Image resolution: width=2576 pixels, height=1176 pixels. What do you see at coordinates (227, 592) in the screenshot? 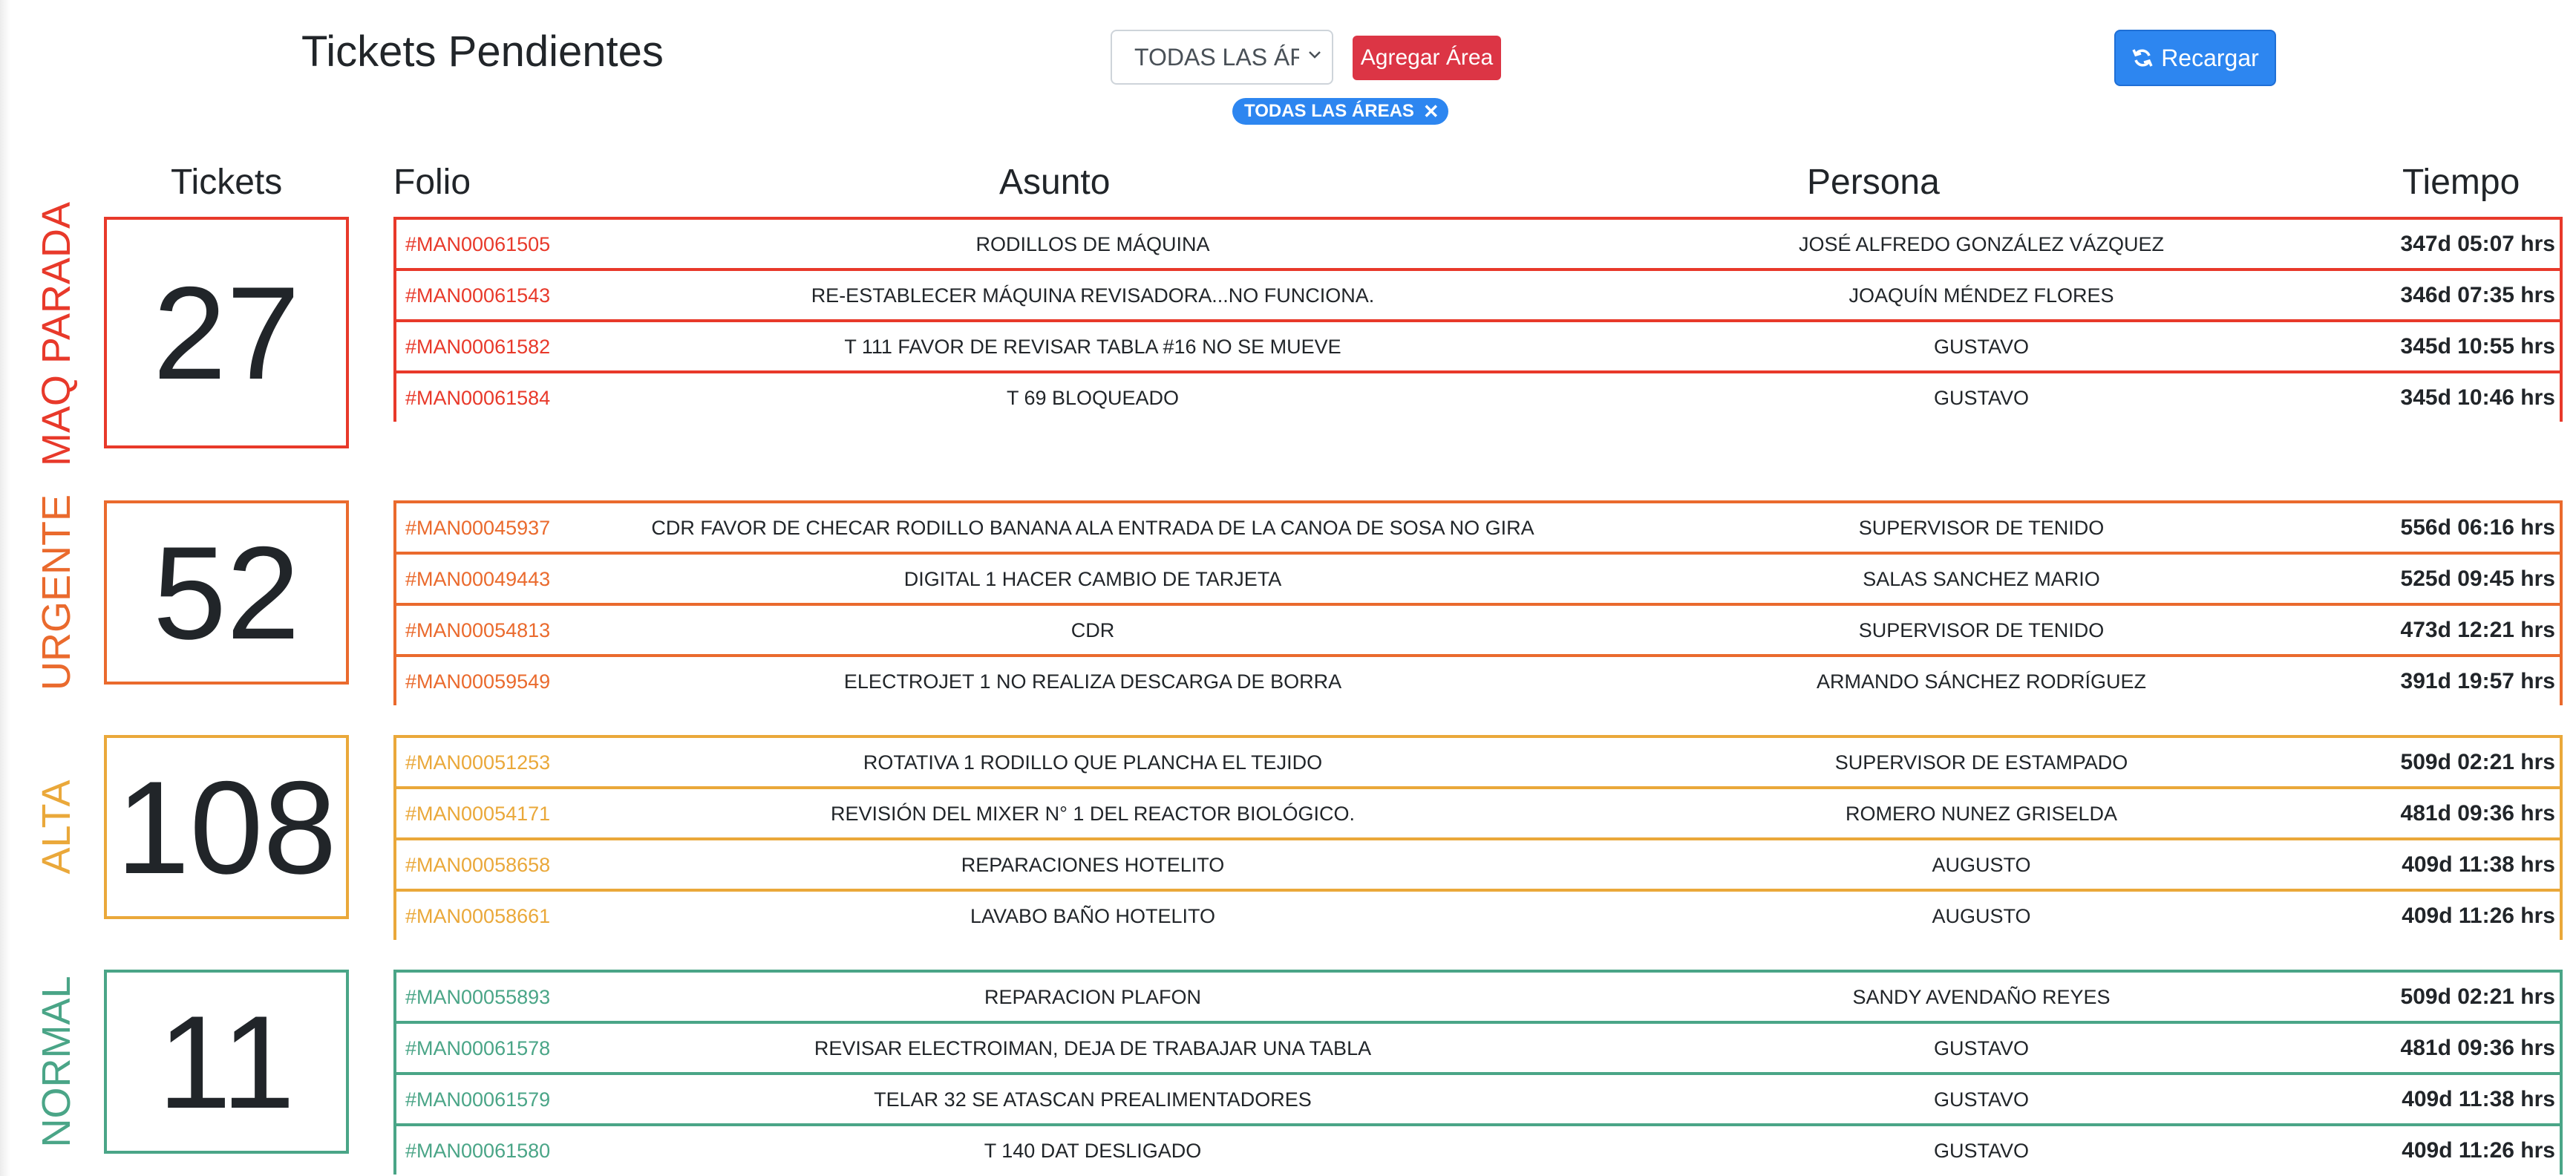
I see `ticket-count-urgente: 52` at bounding box center [227, 592].